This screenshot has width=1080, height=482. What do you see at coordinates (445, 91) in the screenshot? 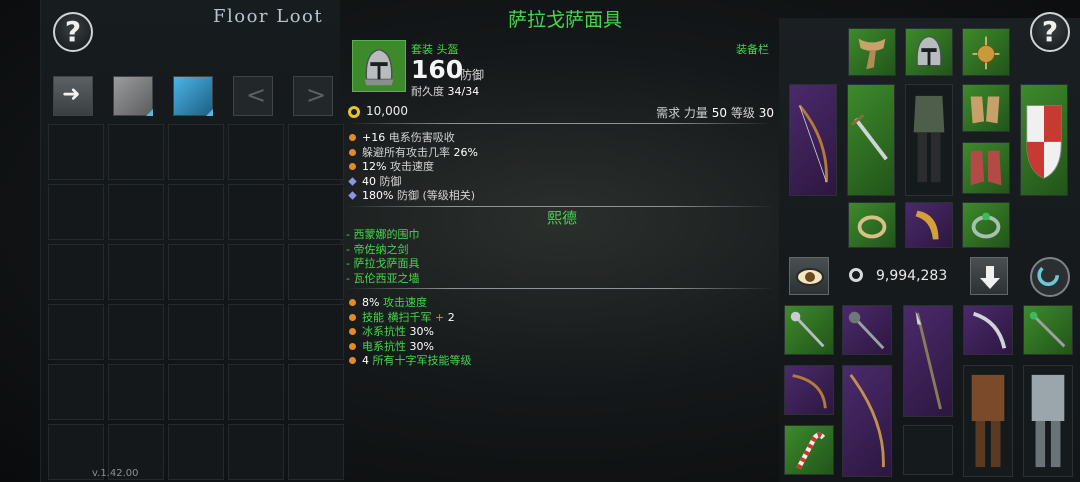
I see `durability: 耐久度 34/34` at bounding box center [445, 91].